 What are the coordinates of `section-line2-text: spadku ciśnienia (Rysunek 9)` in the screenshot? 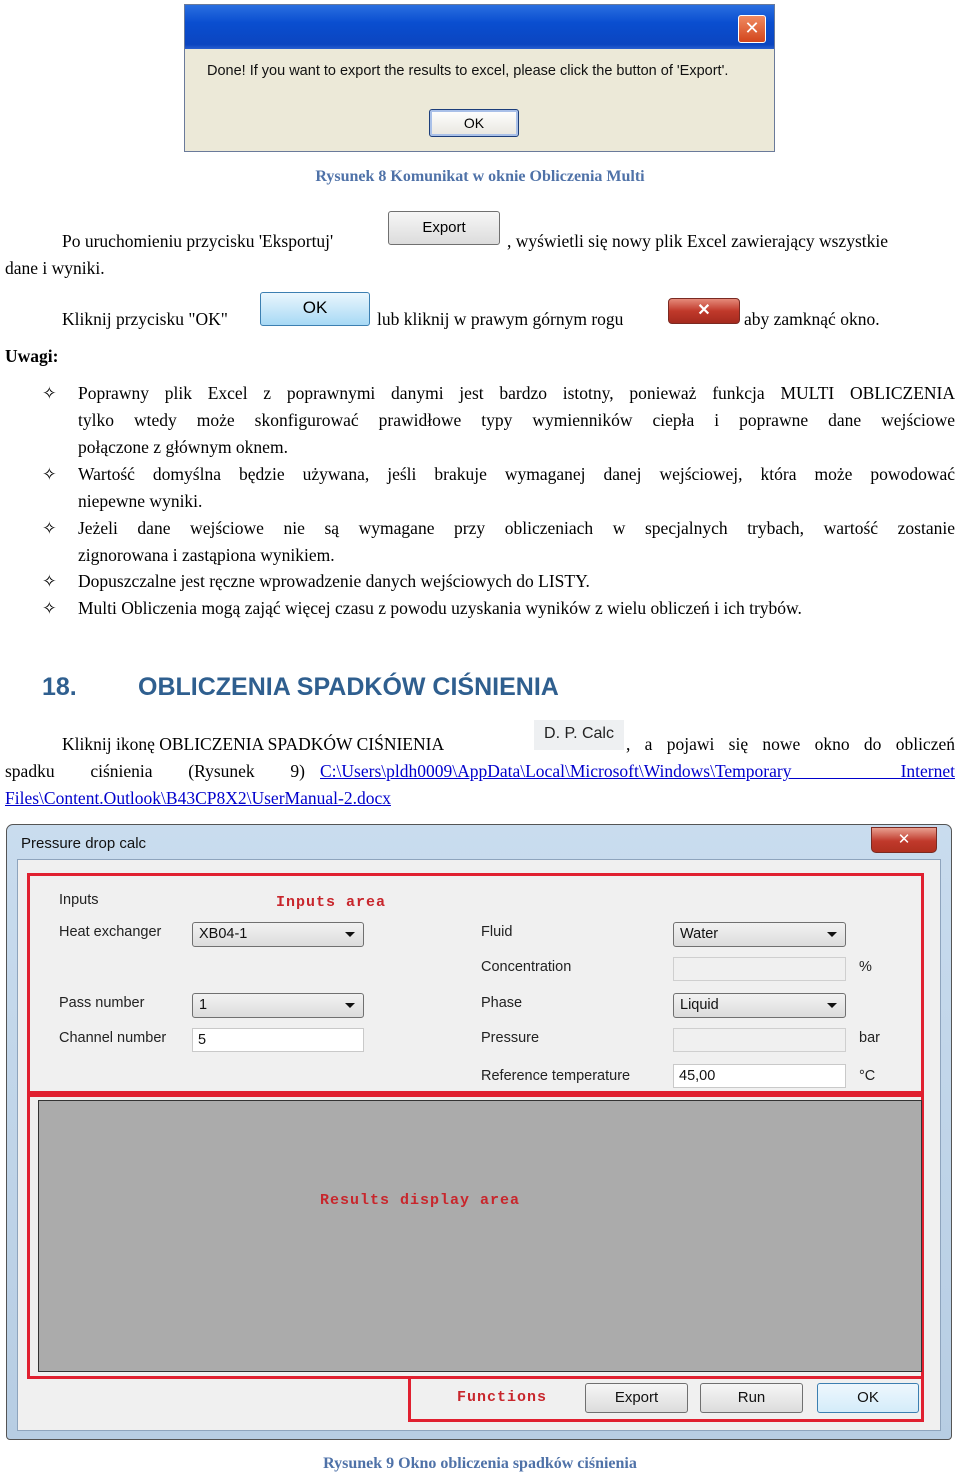 It's located at (155, 771).